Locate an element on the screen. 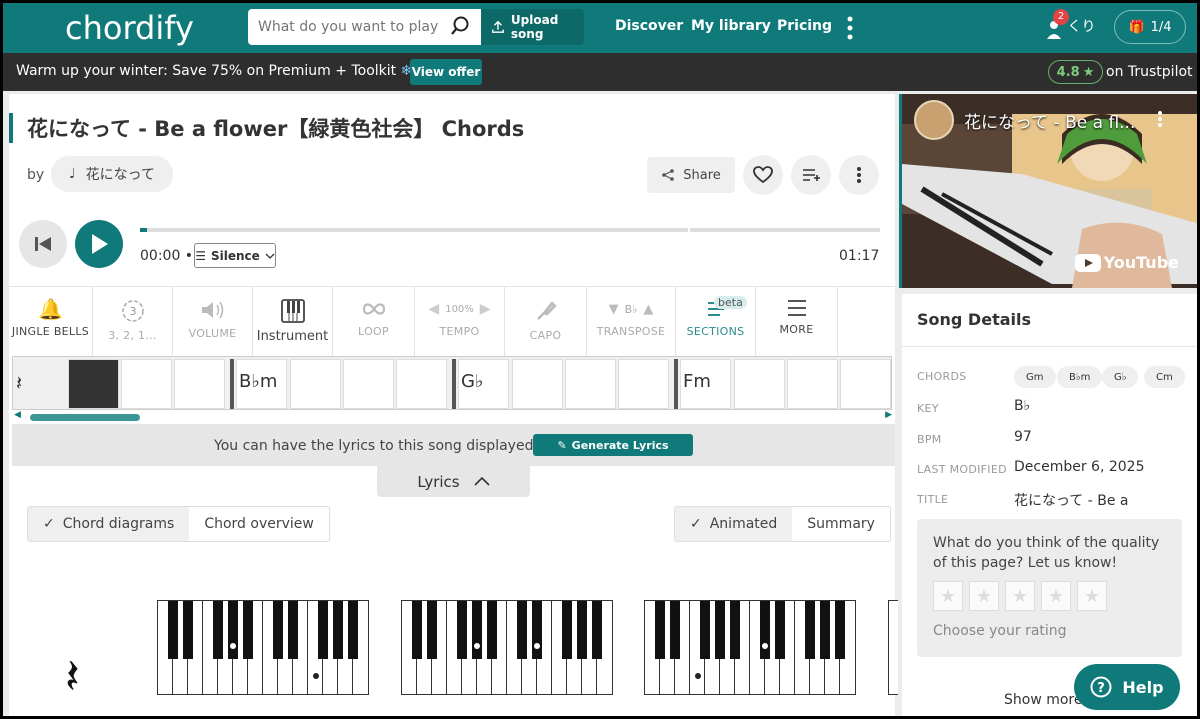 The height and width of the screenshot is (719, 1200). chord-pill: Cm is located at coordinates (1164, 377).